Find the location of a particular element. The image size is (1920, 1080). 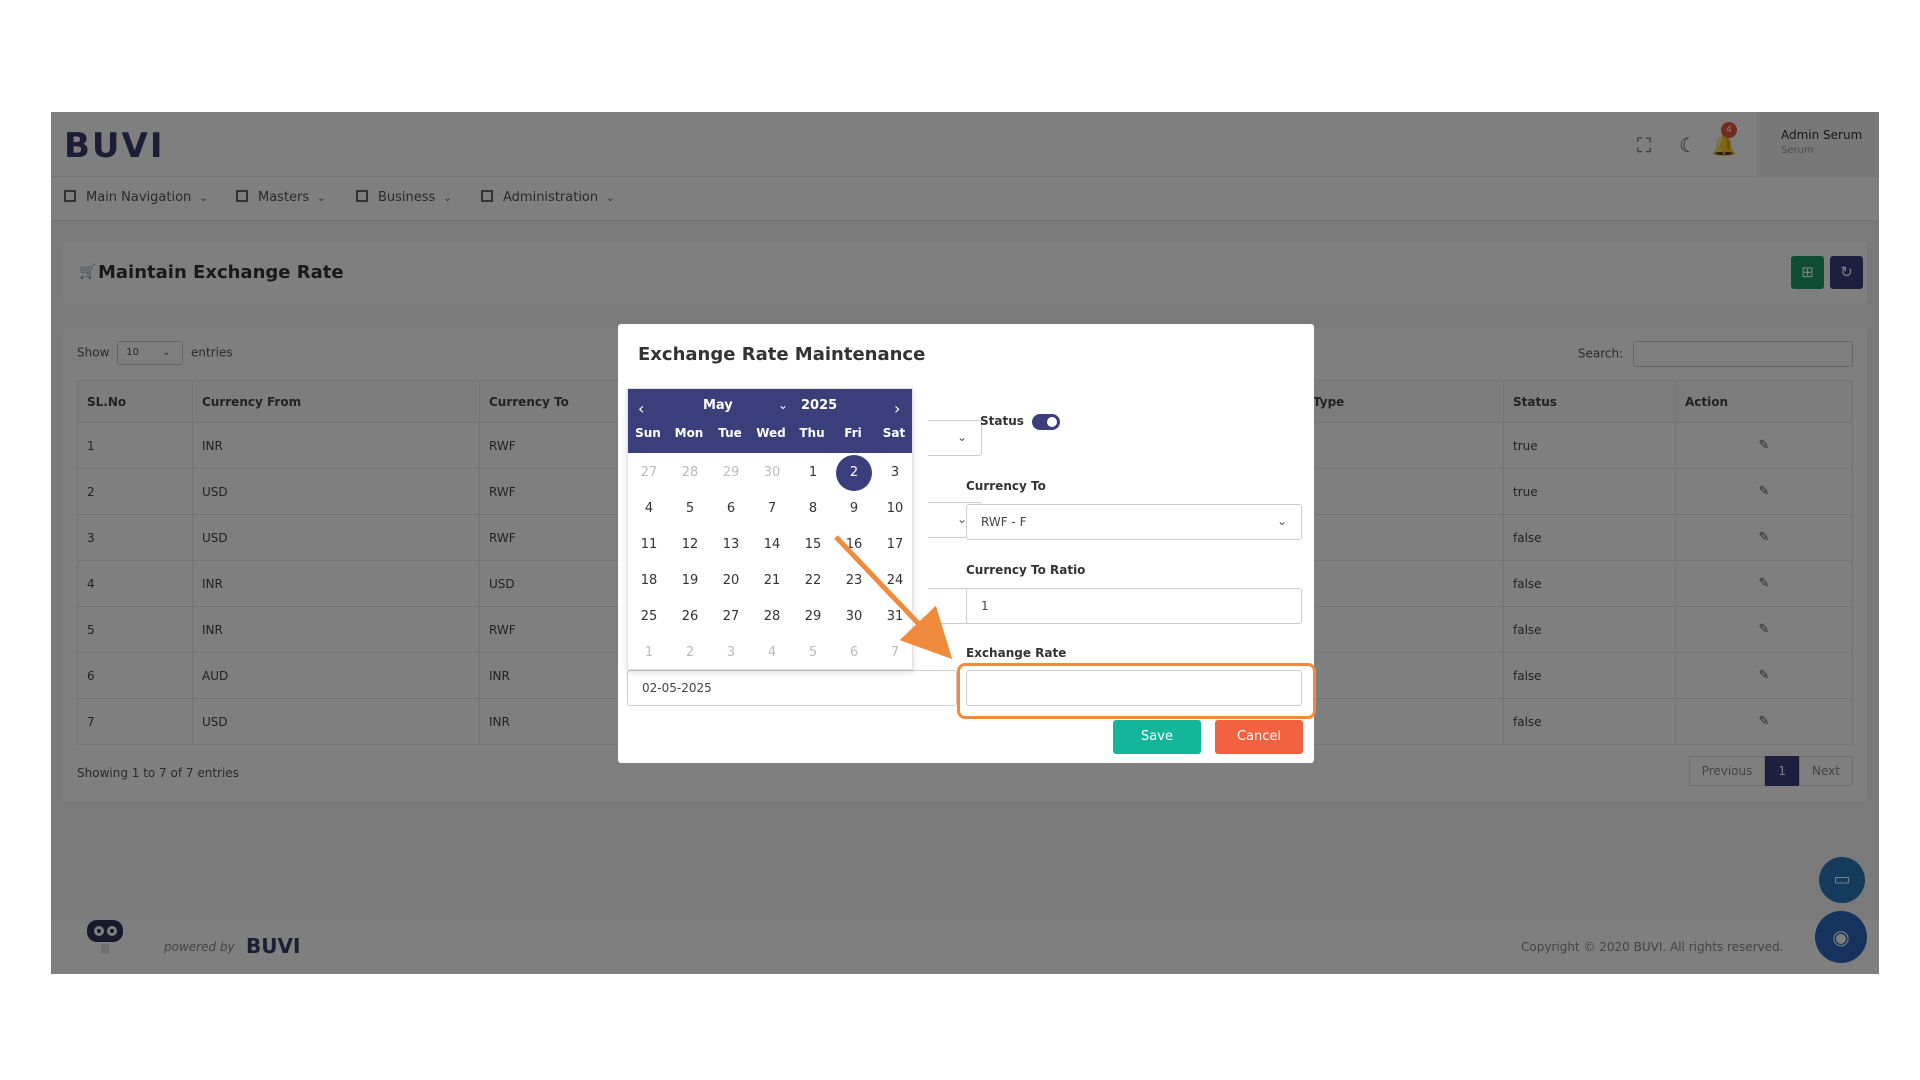

calendar-day: 22 is located at coordinates (813, 581).